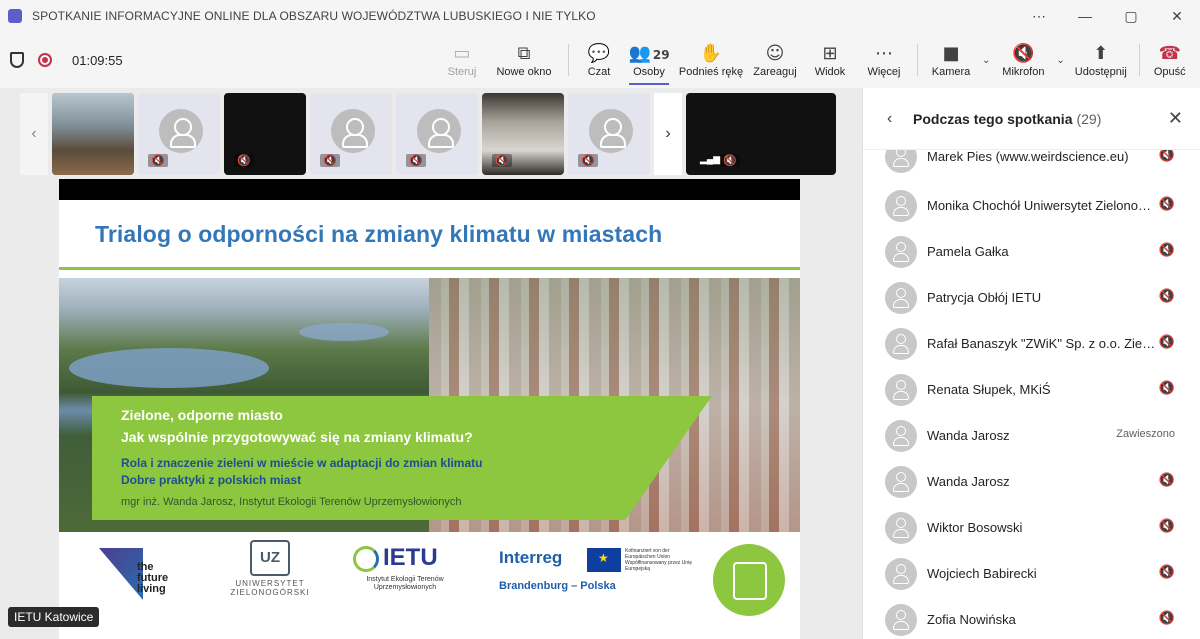  What do you see at coordinates (775, 60) in the screenshot?
I see `react-button: ☺ Zareaguj` at bounding box center [775, 60].